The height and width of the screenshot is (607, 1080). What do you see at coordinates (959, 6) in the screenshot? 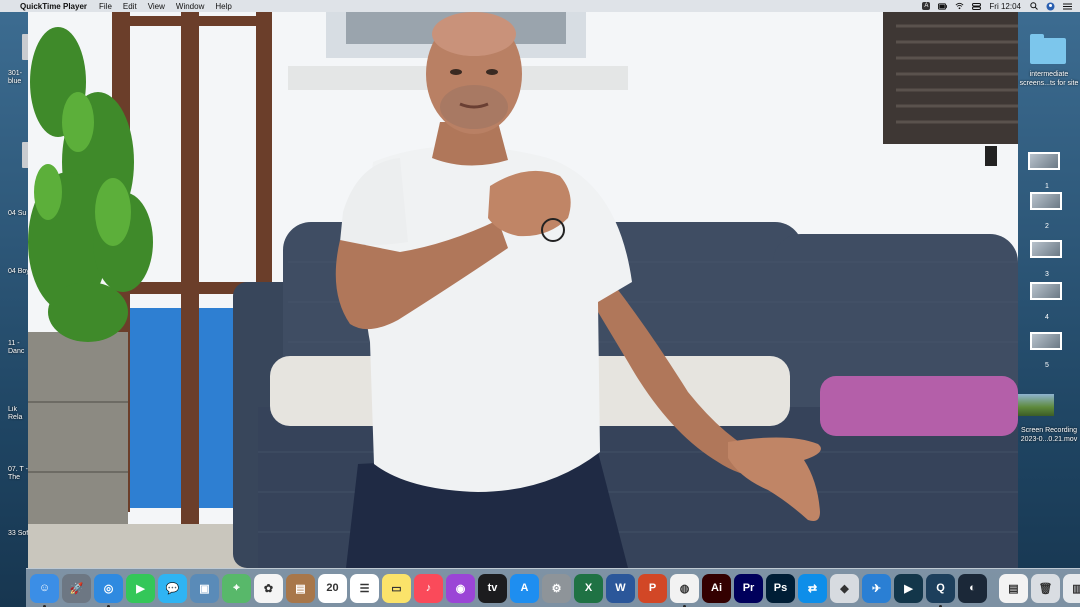
I see `wifi-icon` at bounding box center [959, 6].